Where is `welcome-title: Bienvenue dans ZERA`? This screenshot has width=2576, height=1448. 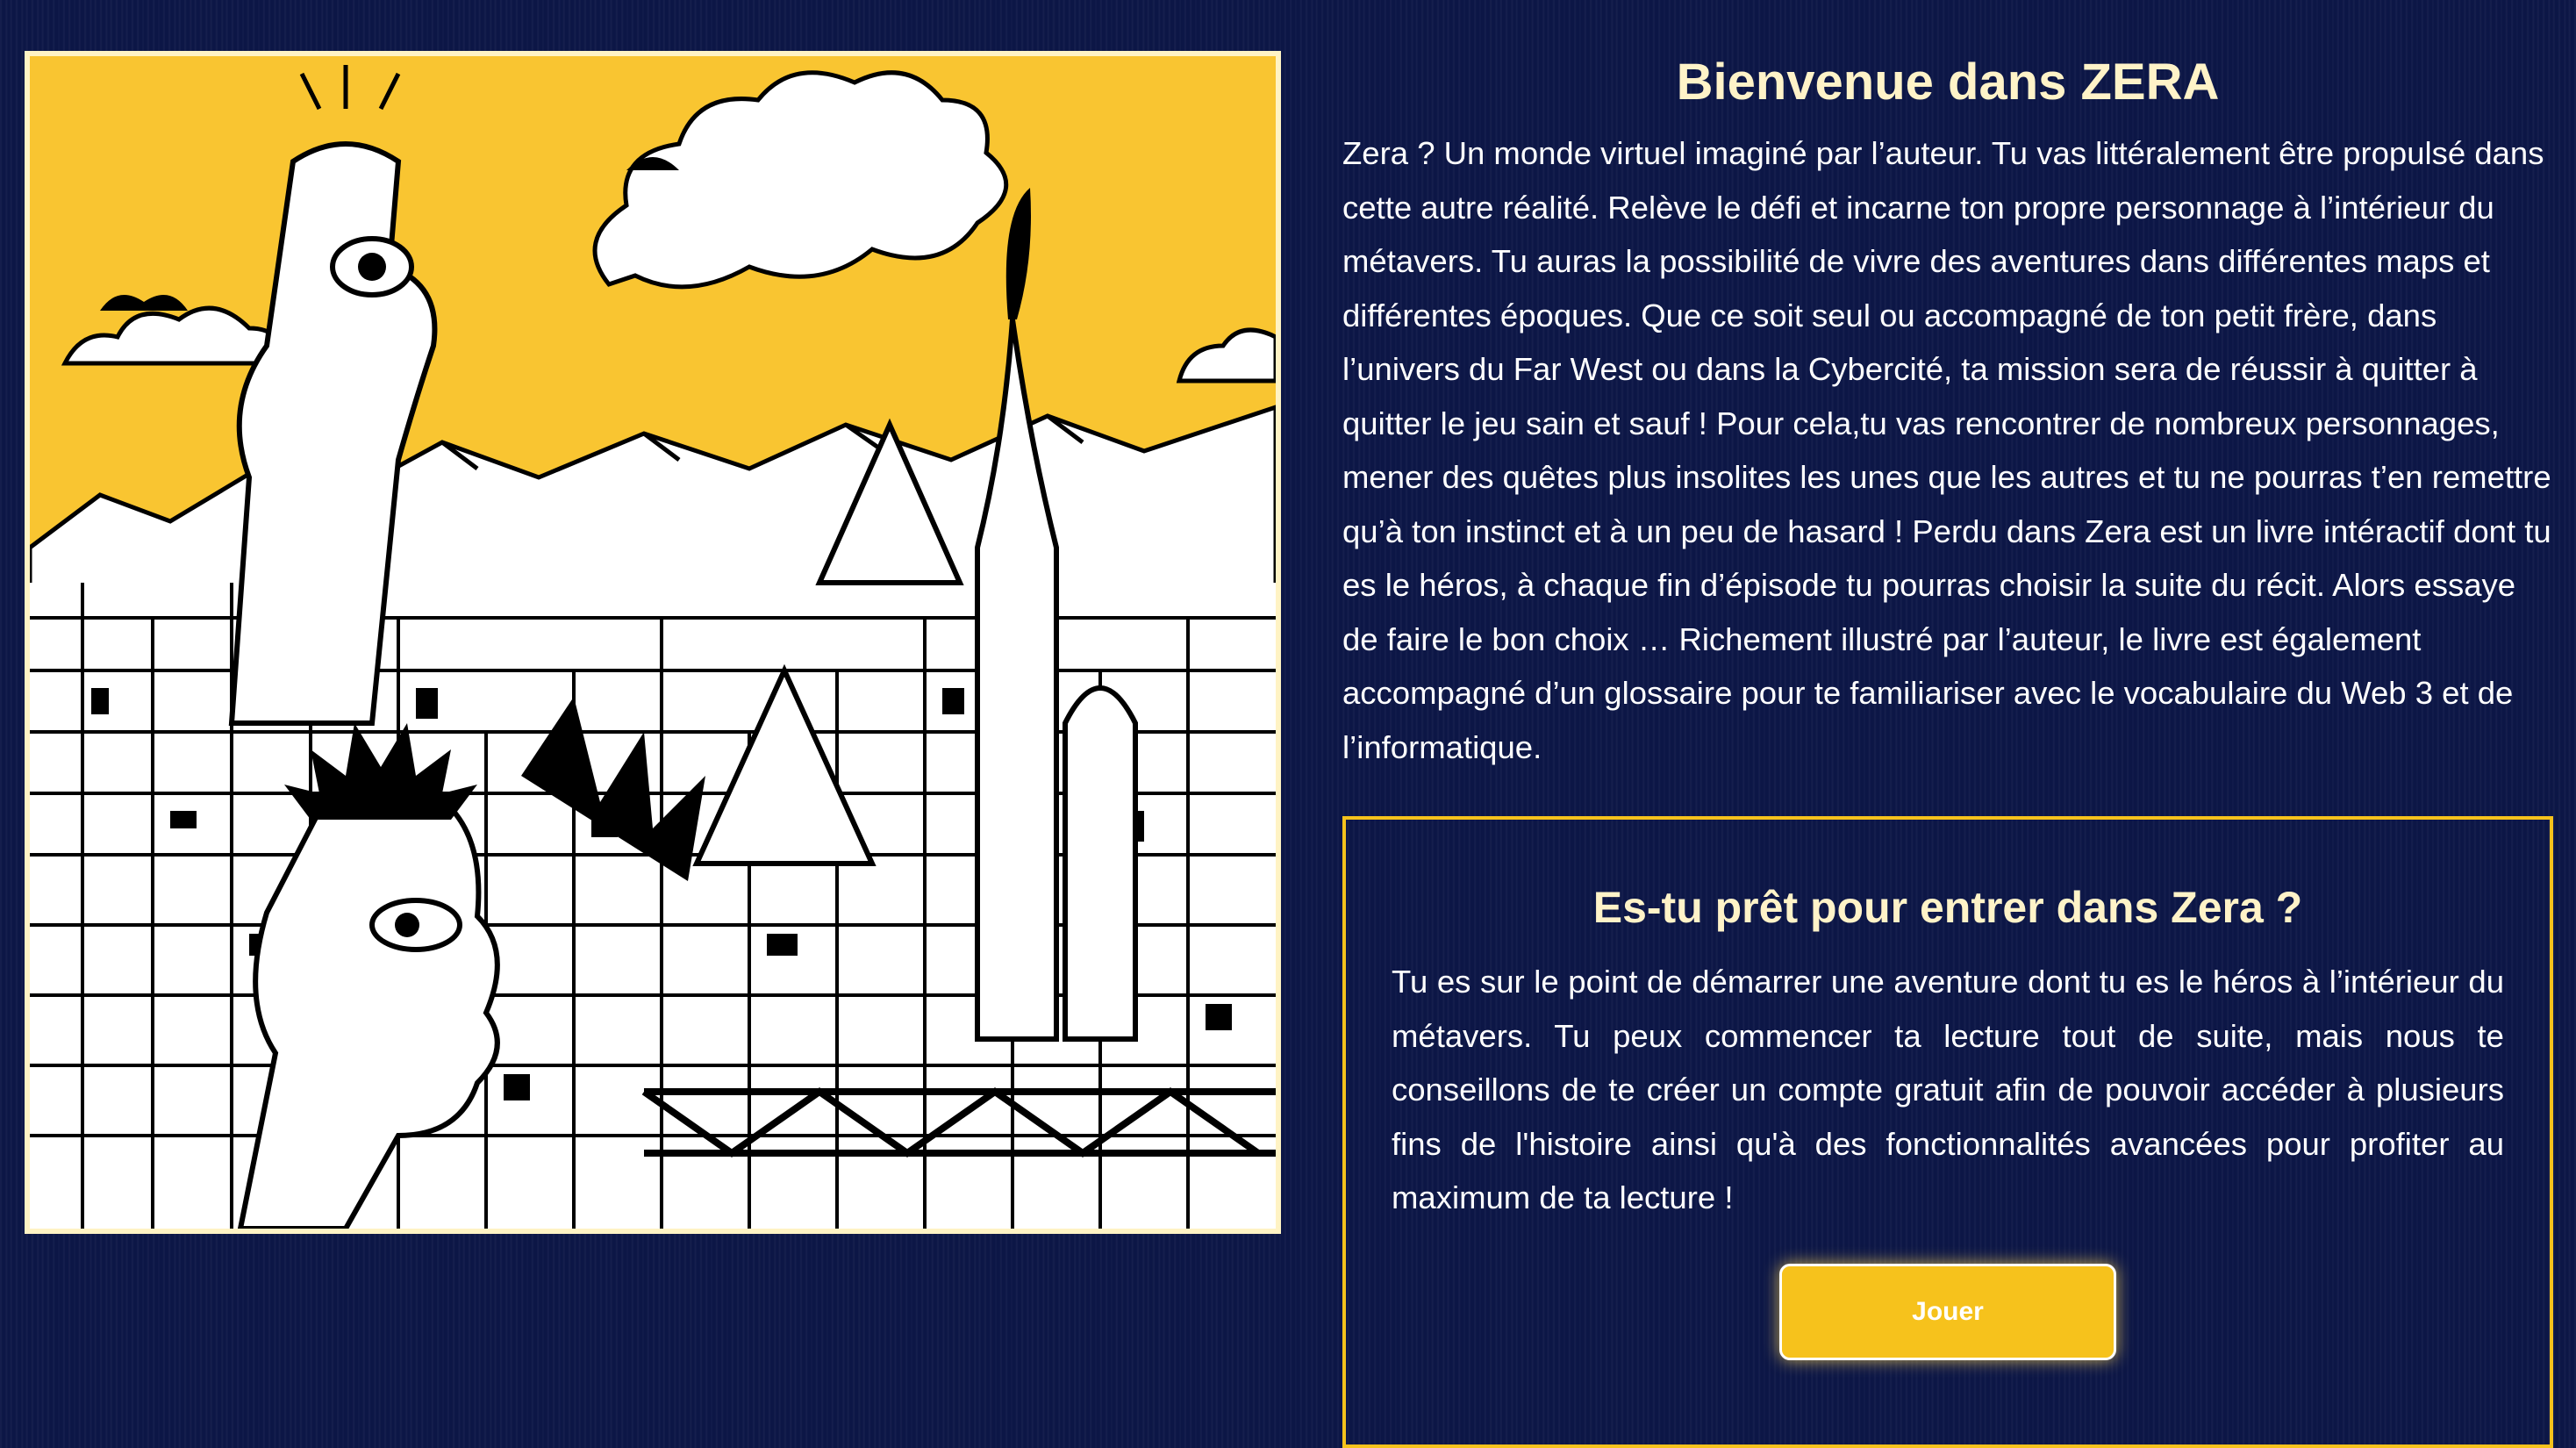
welcome-title: Bienvenue dans ZERA is located at coordinates (1948, 82).